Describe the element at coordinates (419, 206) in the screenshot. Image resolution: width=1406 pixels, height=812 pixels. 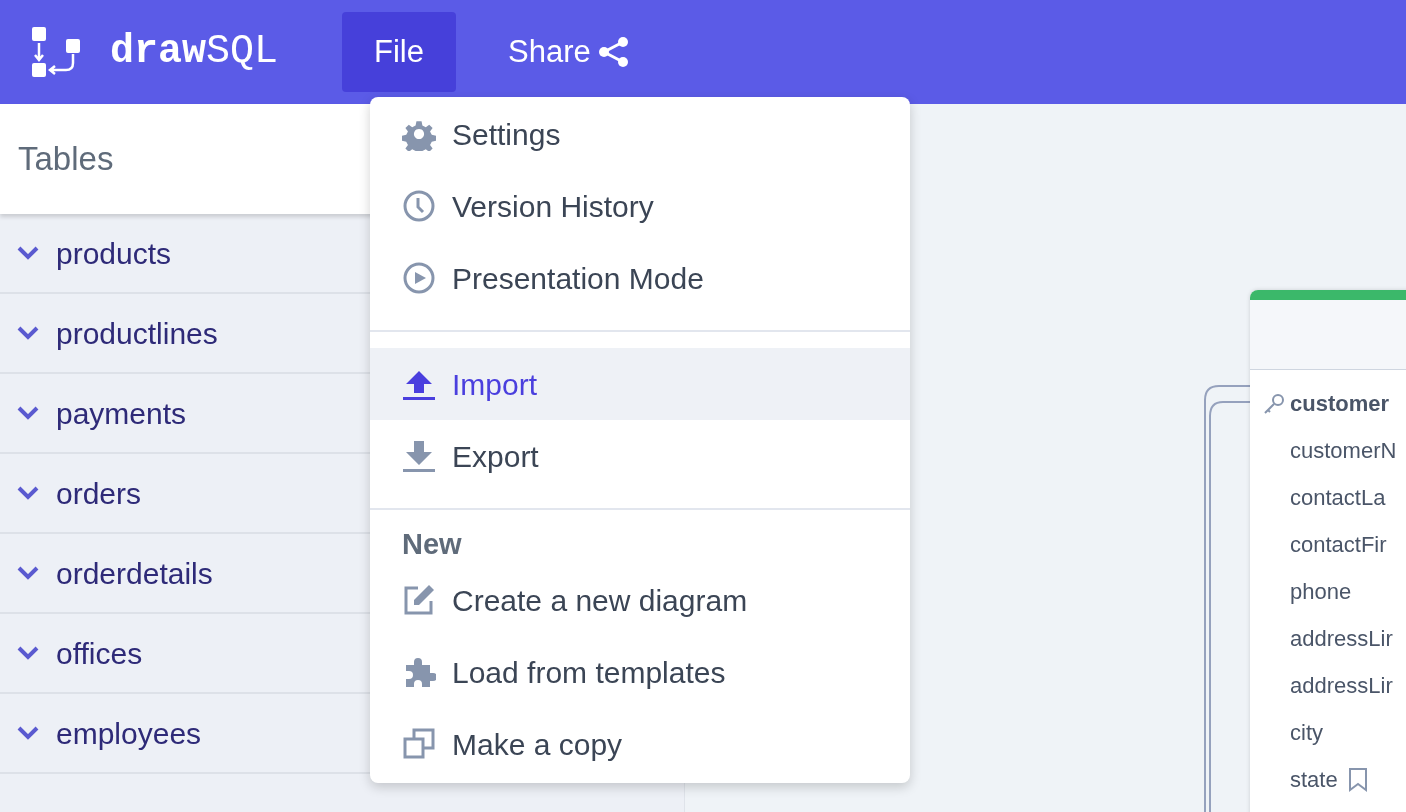
I see `clock-icon` at that location.